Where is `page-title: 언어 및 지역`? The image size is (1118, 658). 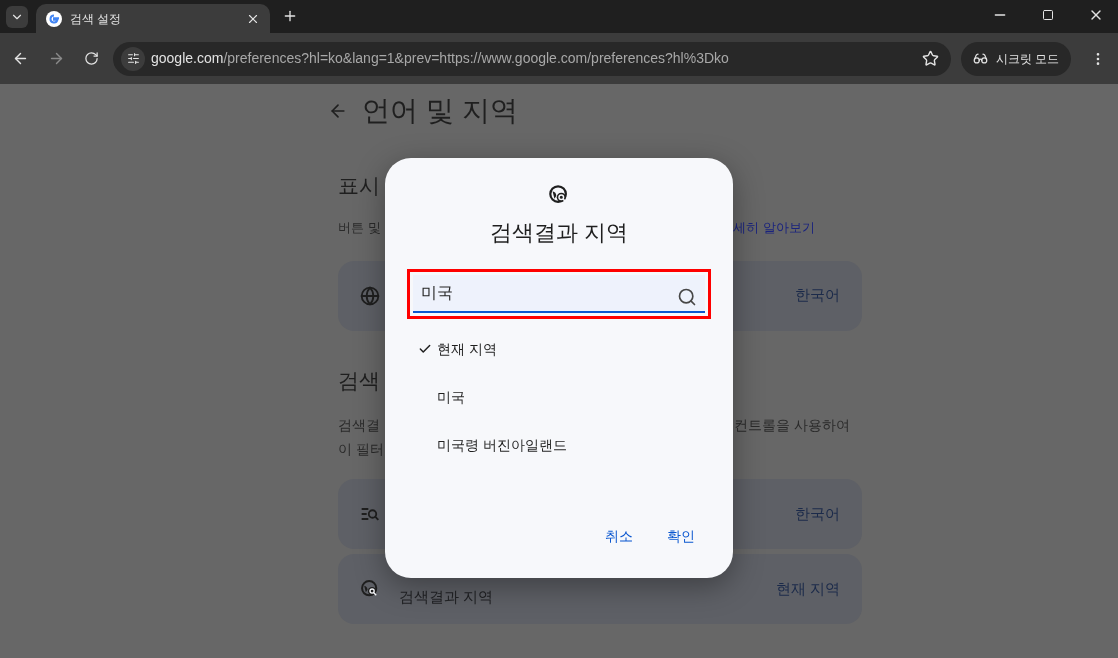 page-title: 언어 및 지역 is located at coordinates (440, 111).